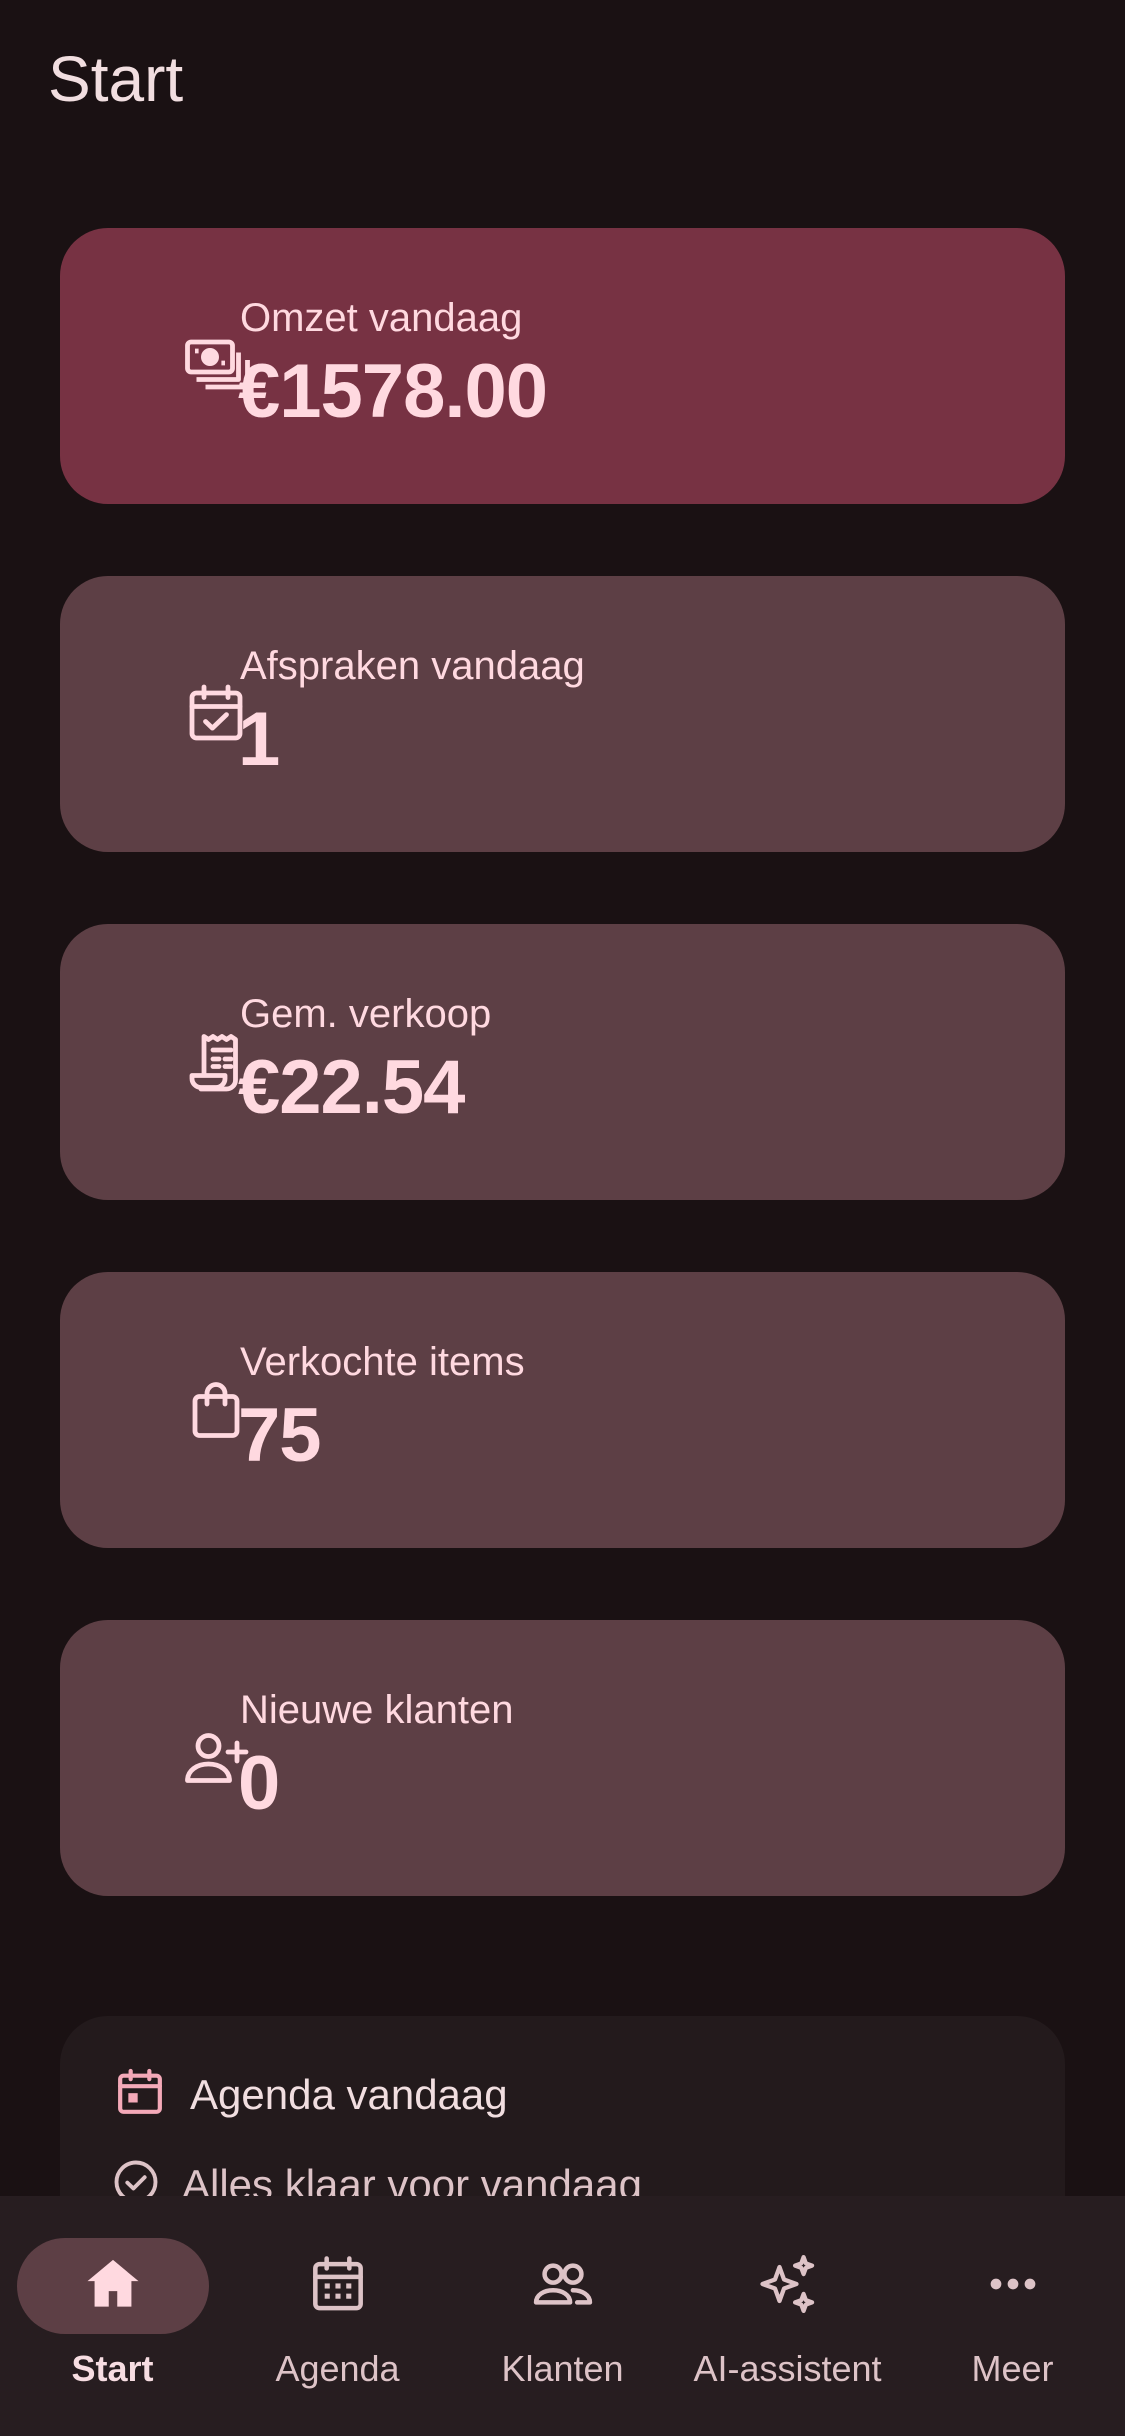 This screenshot has width=1125, height=2436. I want to click on nav-item-agenda: Agenda, so click(337, 2316).